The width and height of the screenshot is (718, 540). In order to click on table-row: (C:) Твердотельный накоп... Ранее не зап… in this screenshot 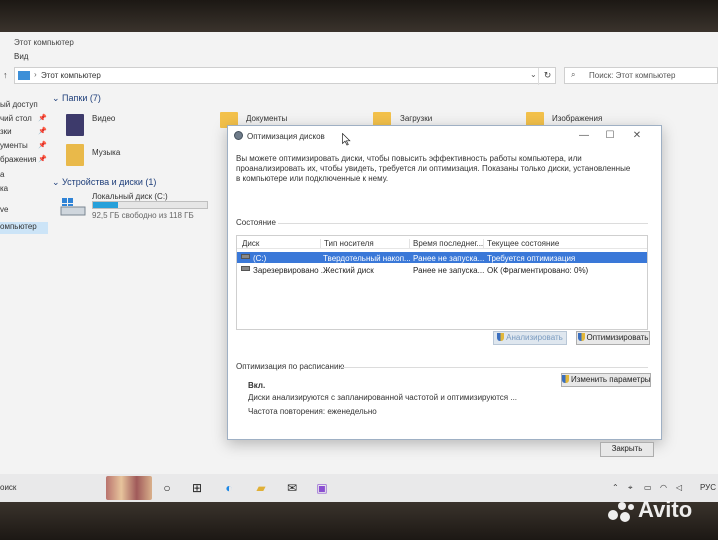, I will do `click(442, 257)`.